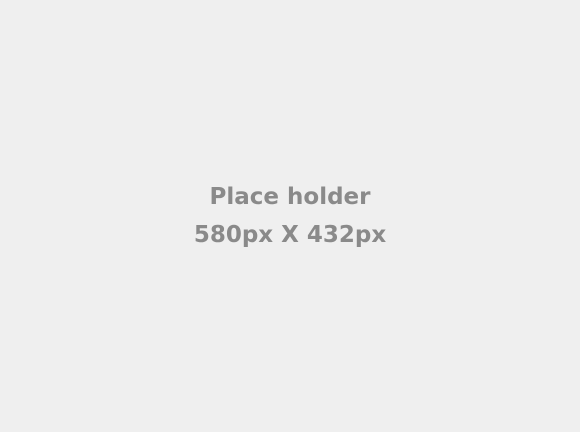 The image size is (580, 432). Describe the element at coordinates (290, 197) in the screenshot. I see `placeholder-title: Place holder` at that location.